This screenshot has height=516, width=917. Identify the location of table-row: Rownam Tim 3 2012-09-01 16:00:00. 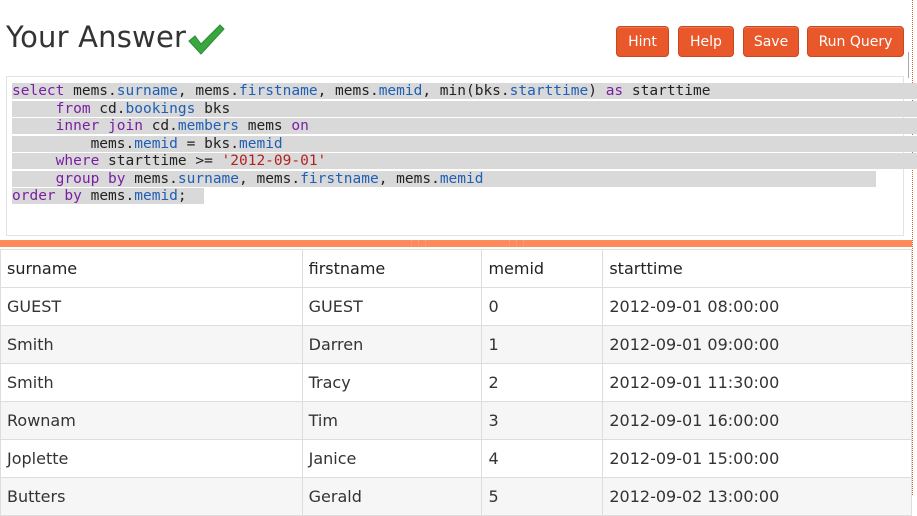
(456, 420).